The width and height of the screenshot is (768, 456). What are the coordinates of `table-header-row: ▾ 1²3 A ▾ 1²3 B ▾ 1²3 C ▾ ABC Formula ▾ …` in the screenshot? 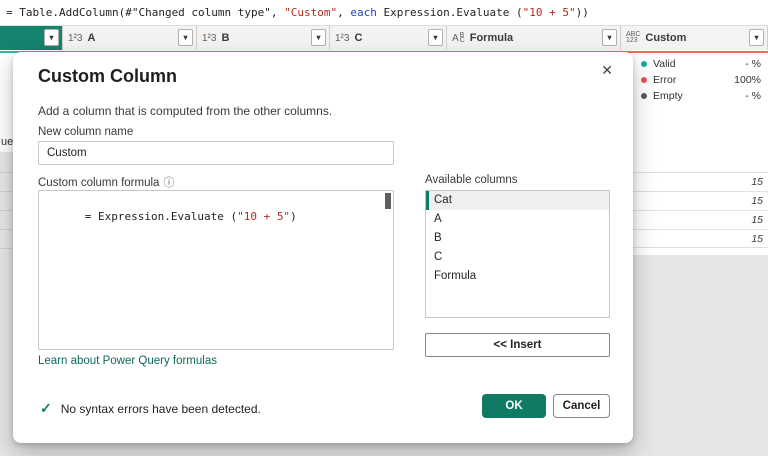 It's located at (384, 38).